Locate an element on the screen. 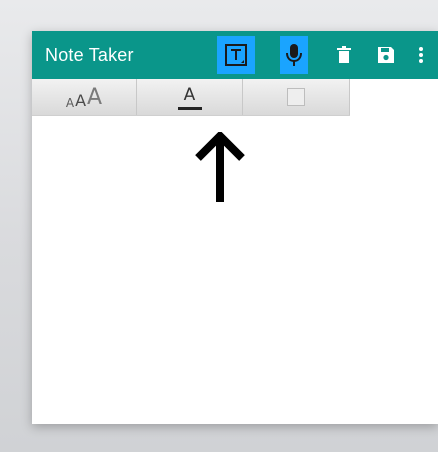 The width and height of the screenshot is (438, 452). text-mode-button is located at coordinates (236, 55).